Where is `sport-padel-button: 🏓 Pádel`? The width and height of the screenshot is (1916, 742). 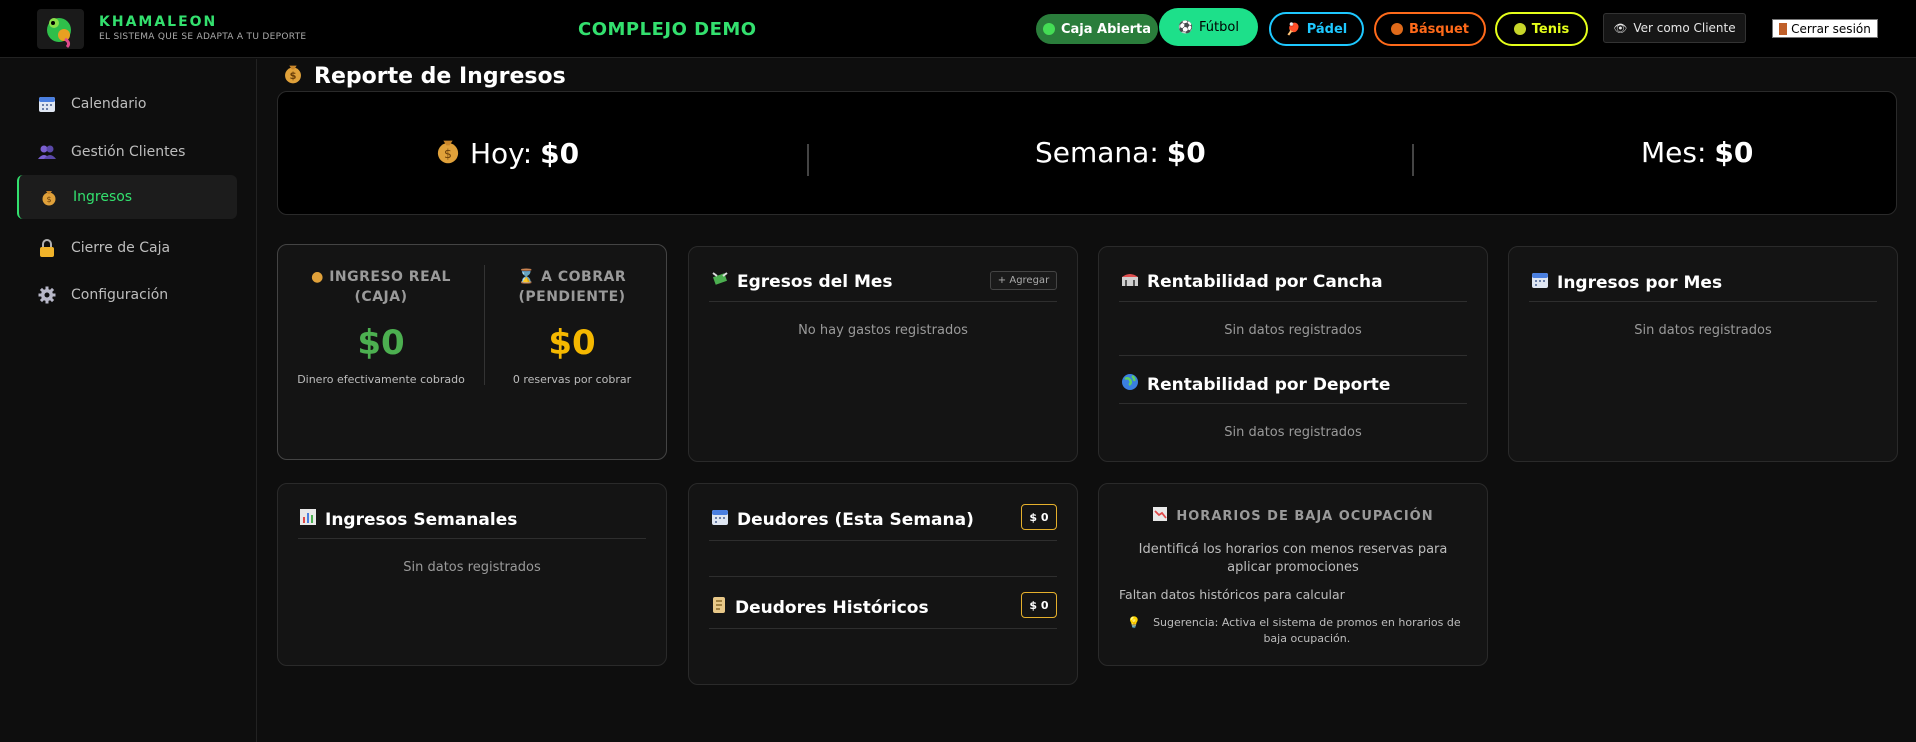
sport-padel-button: 🏓 Pádel is located at coordinates (1316, 29).